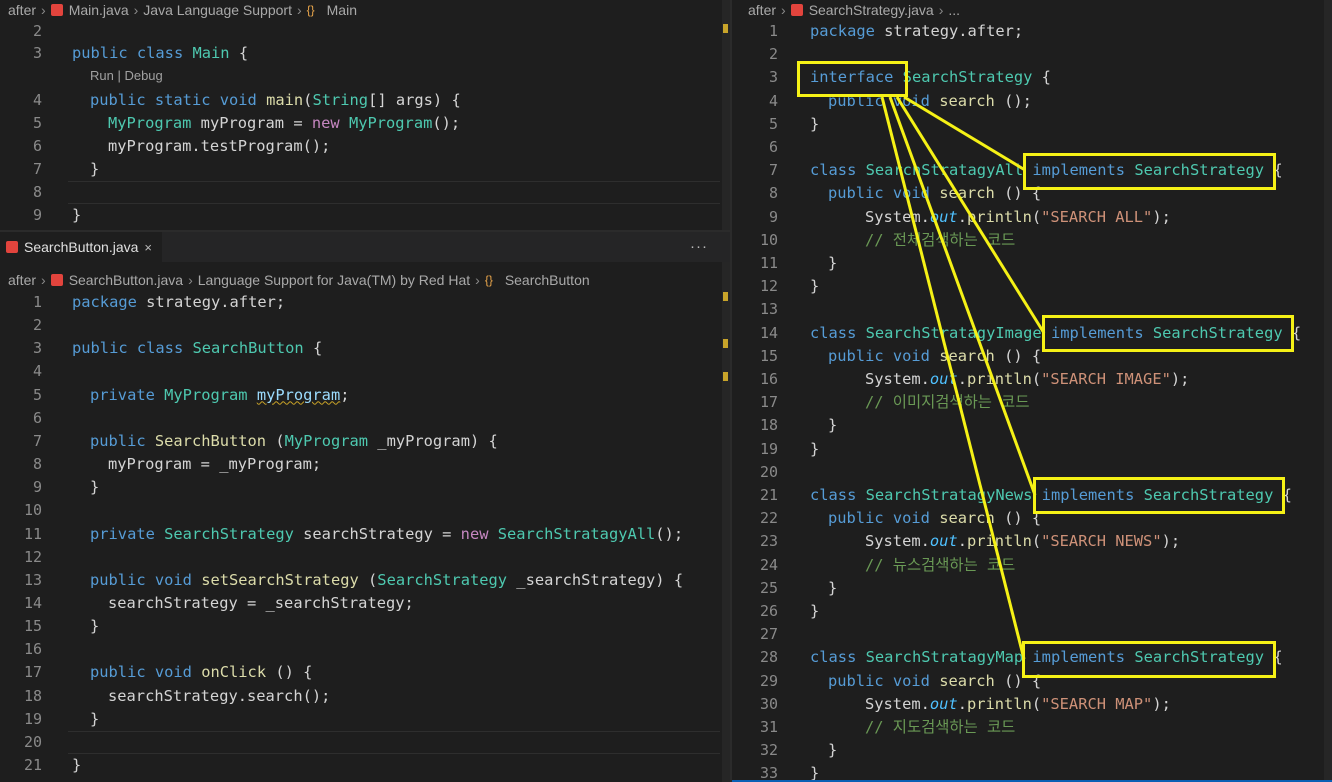  Describe the element at coordinates (126, 75) in the screenshot. I see `codelens-run-debug: Run | Debug` at that location.